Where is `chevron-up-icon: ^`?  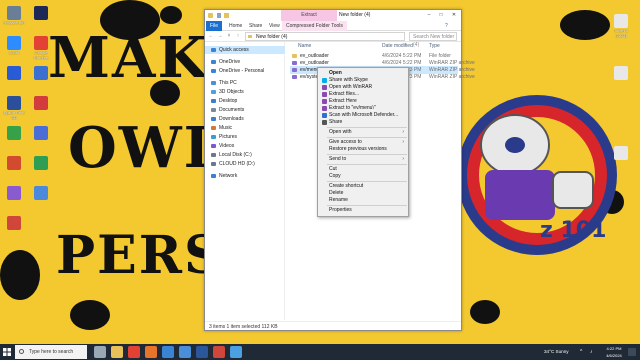
chevron-up-icon: ^ is located at coordinates (584, 352).